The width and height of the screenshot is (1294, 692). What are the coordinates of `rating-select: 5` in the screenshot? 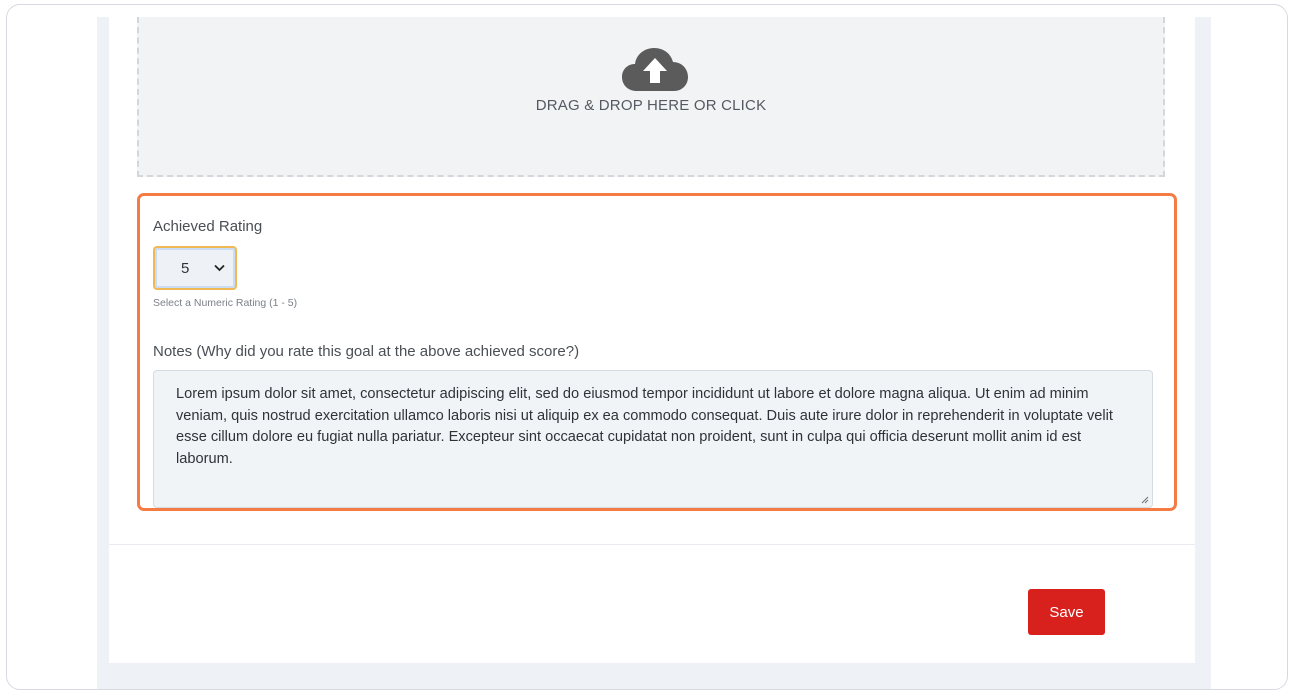 It's located at (195, 268).